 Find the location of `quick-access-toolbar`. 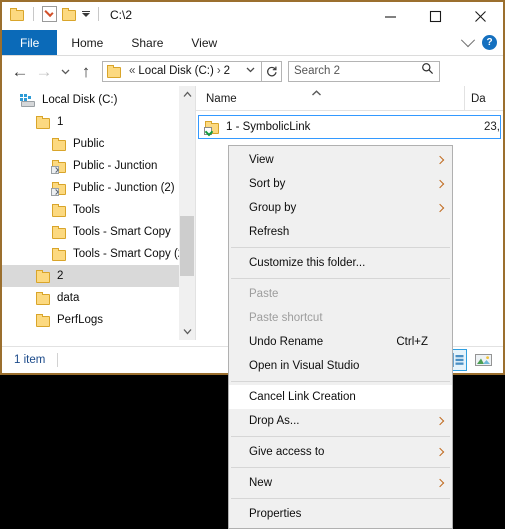

quick-access-toolbar is located at coordinates (56, 14).